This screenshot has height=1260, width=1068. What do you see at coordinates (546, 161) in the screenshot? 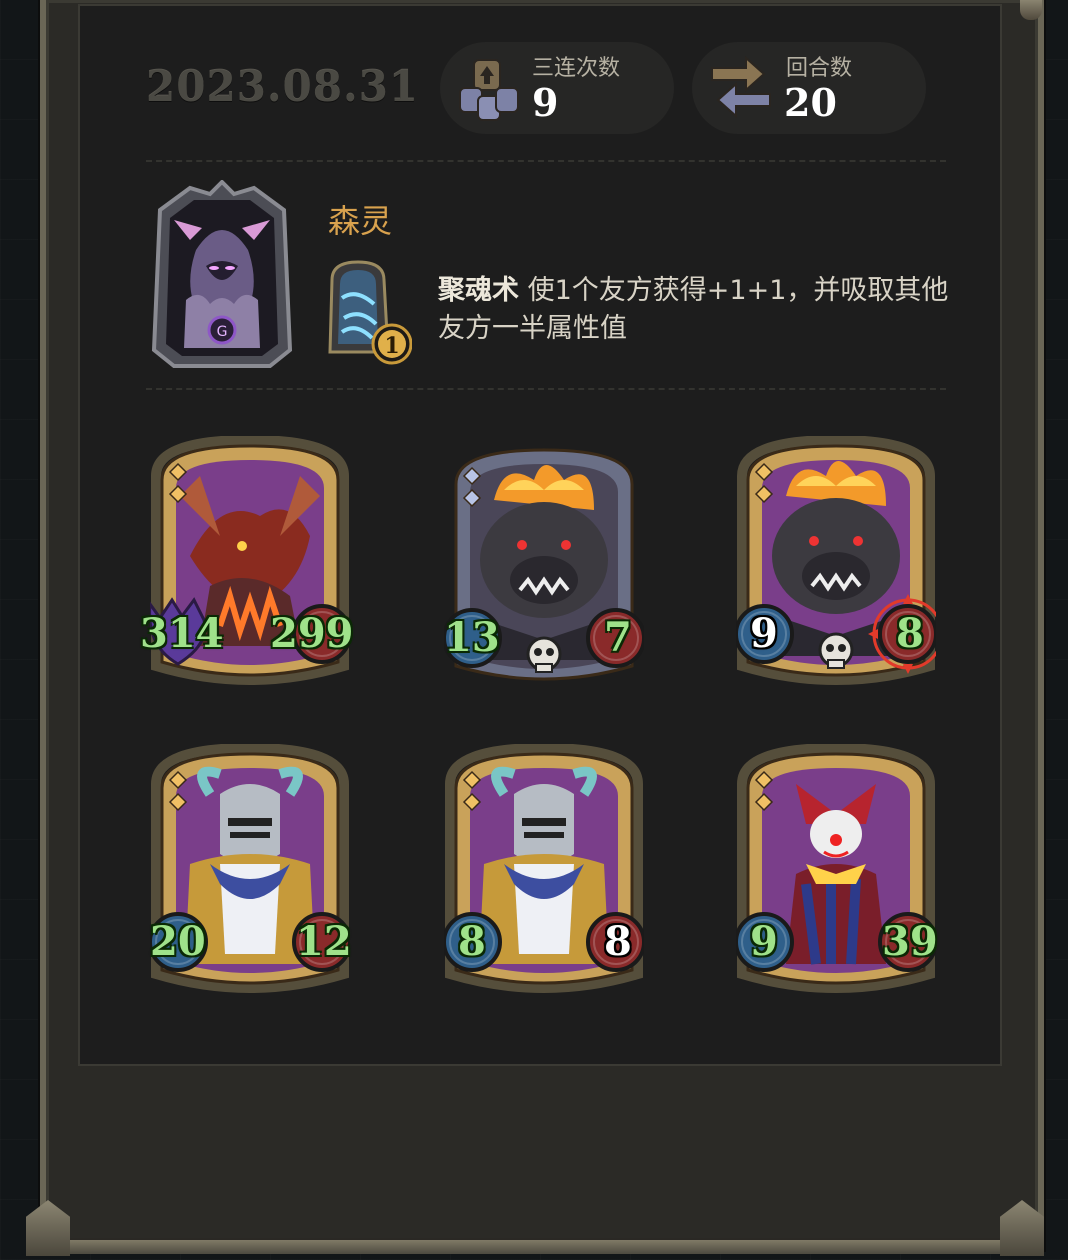
I see `divider-top` at bounding box center [546, 161].